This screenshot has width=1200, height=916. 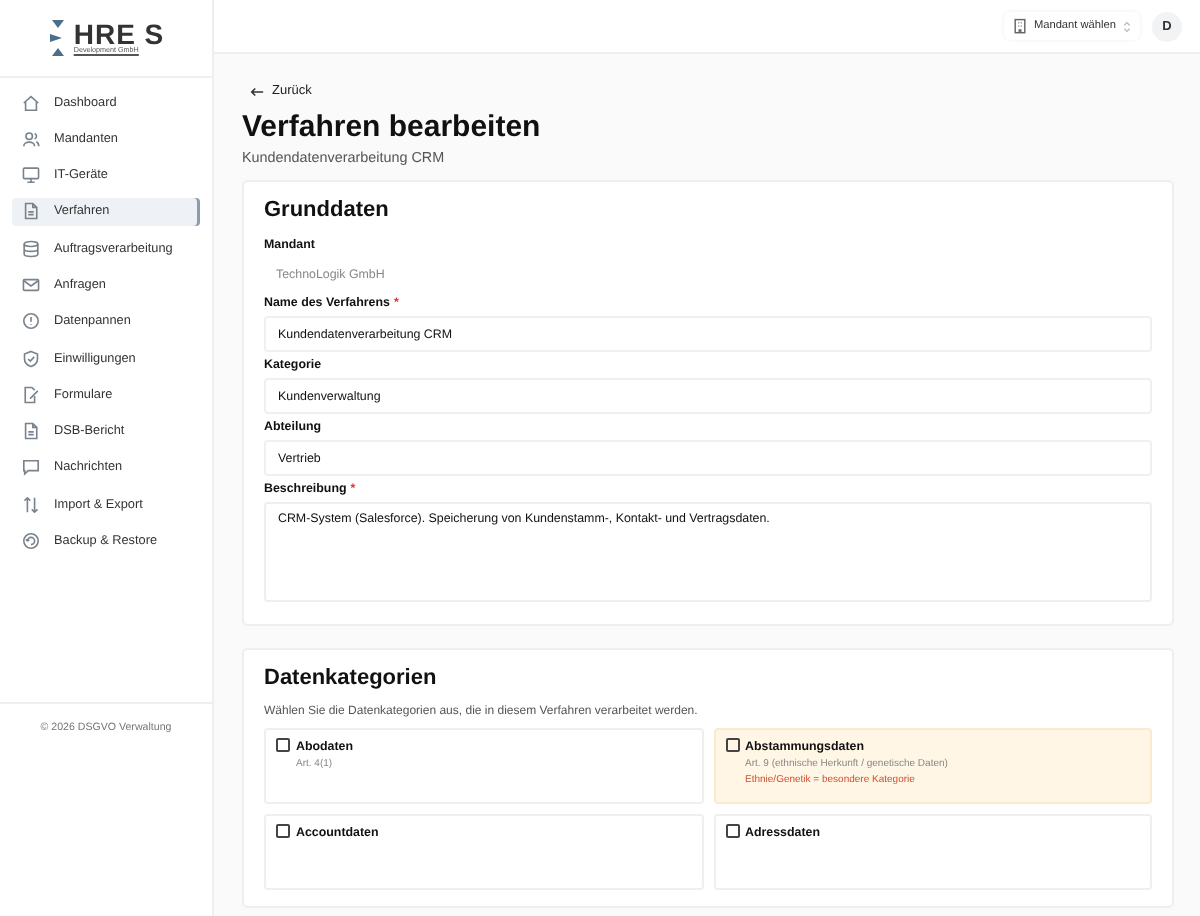 I want to click on house-icon, so click(x=31, y=102).